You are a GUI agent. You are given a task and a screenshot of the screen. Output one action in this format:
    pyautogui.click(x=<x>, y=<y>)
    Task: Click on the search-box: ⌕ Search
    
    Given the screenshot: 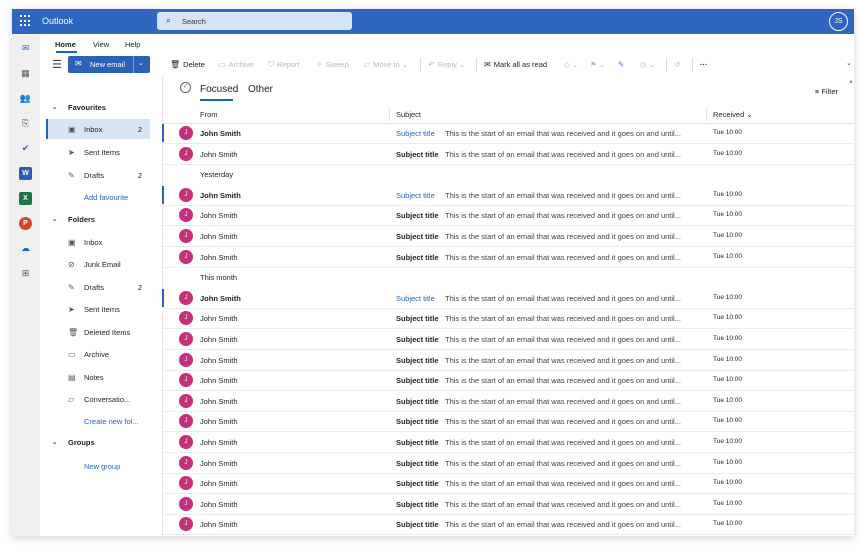 What is the action you would take?
    pyautogui.click(x=254, y=21)
    